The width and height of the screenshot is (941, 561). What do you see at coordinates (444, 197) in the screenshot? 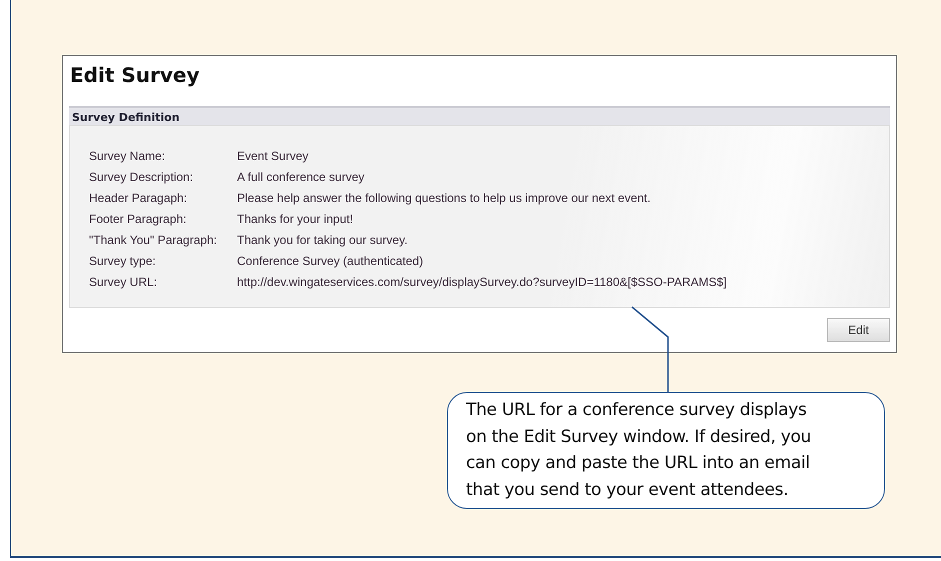
I see `field-value: Please help answer the following questions to help us improve our next event.` at bounding box center [444, 197].